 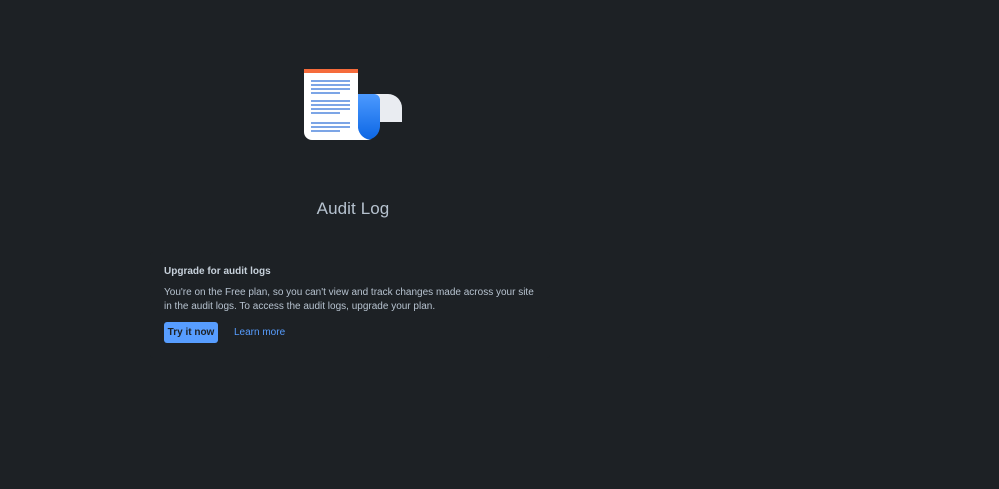 I want to click on page-title: Audit Log, so click(x=353, y=208).